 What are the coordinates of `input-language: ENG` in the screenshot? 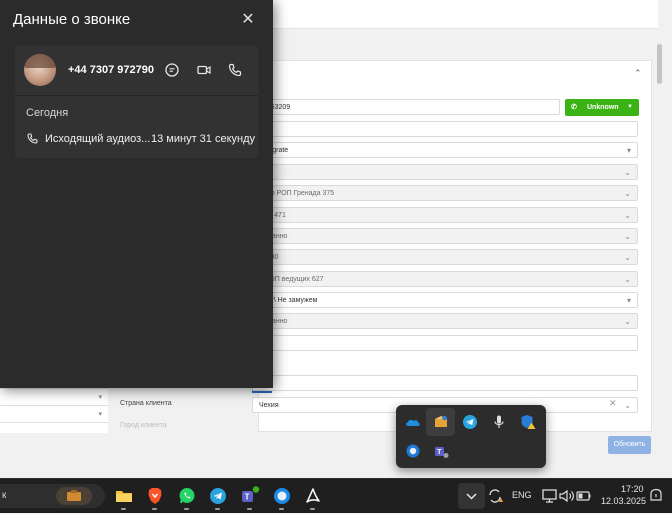 It's located at (522, 495).